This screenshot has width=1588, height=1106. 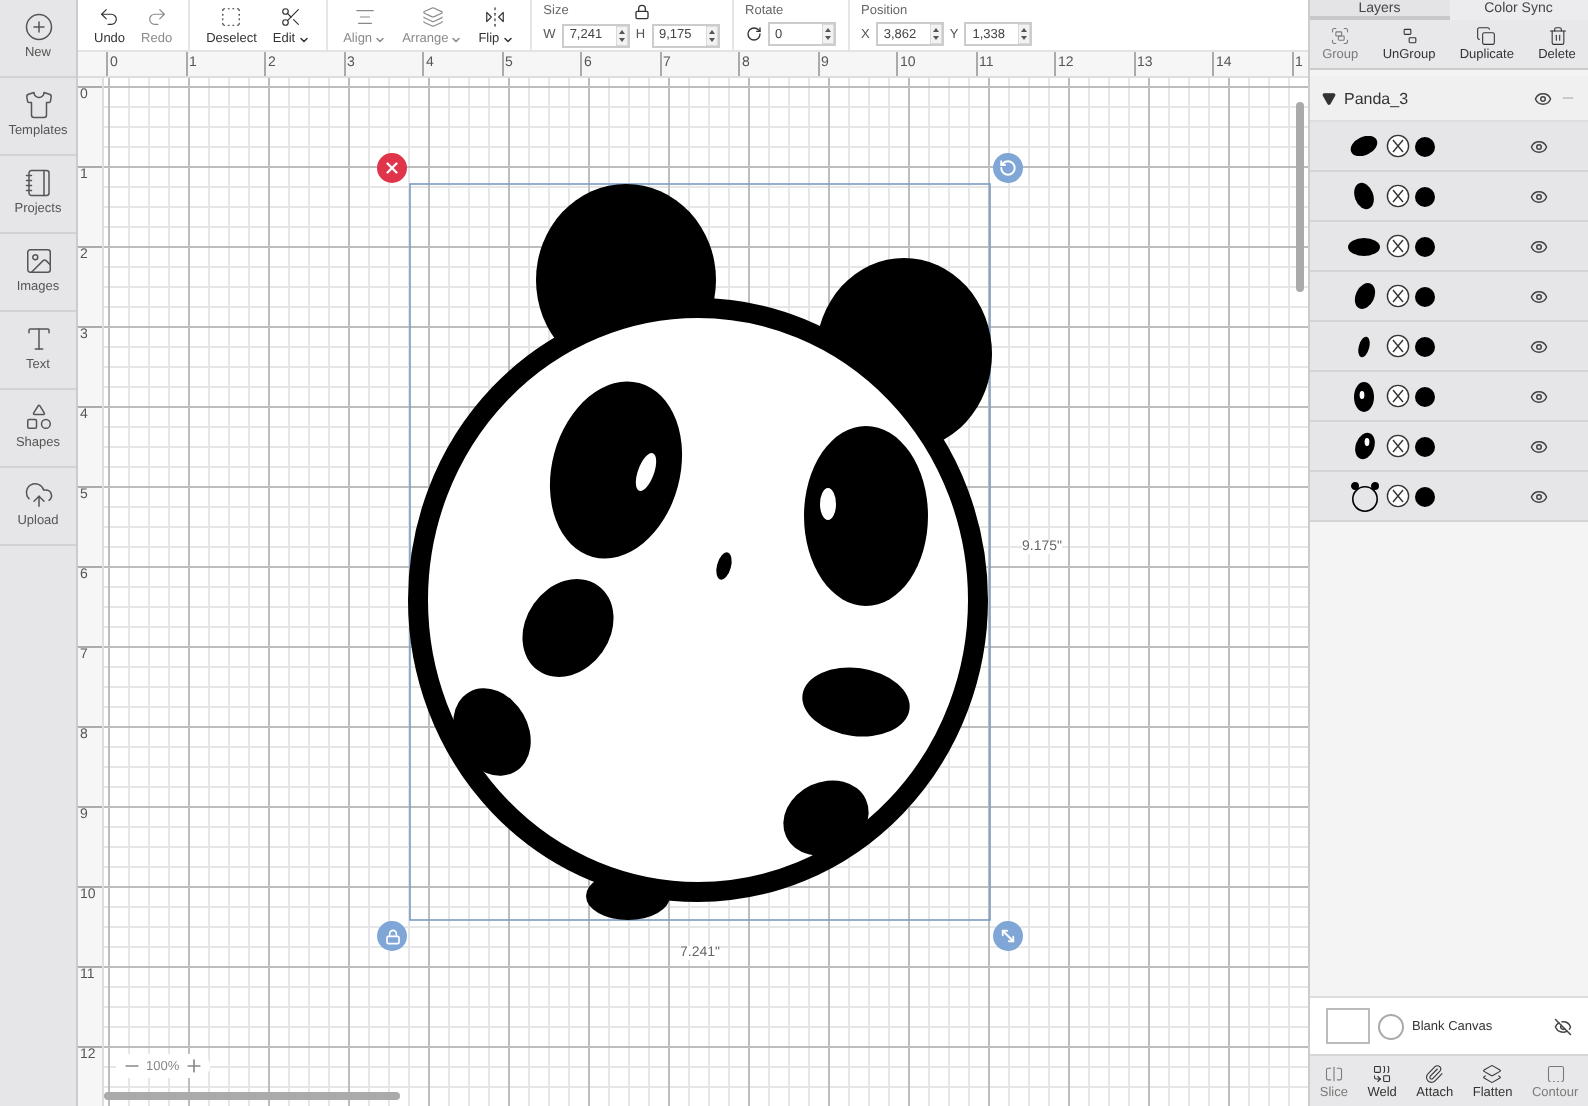 I want to click on scissors-icon, so click(x=290, y=17).